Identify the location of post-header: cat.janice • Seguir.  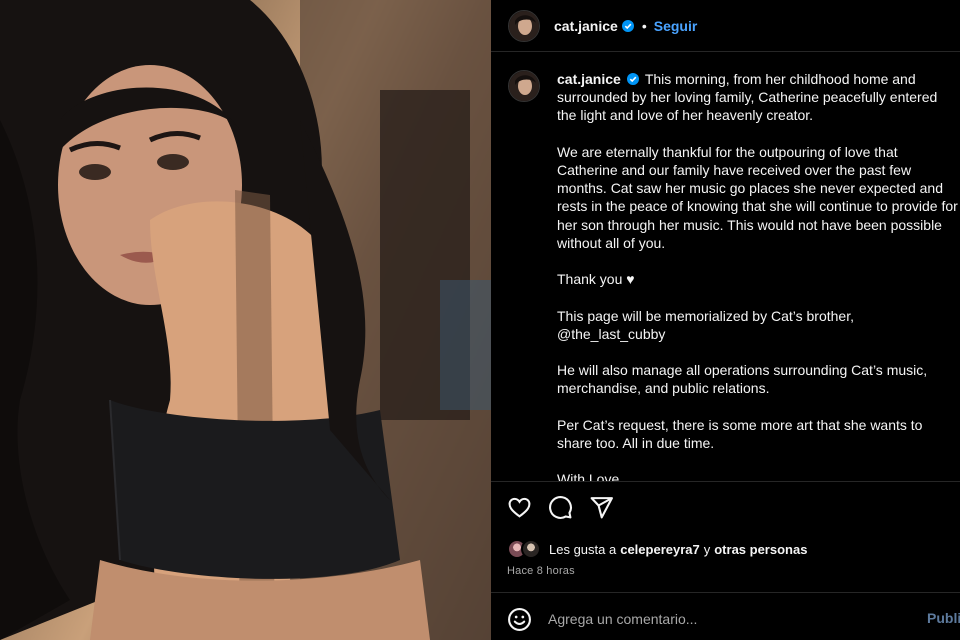
(725, 26).